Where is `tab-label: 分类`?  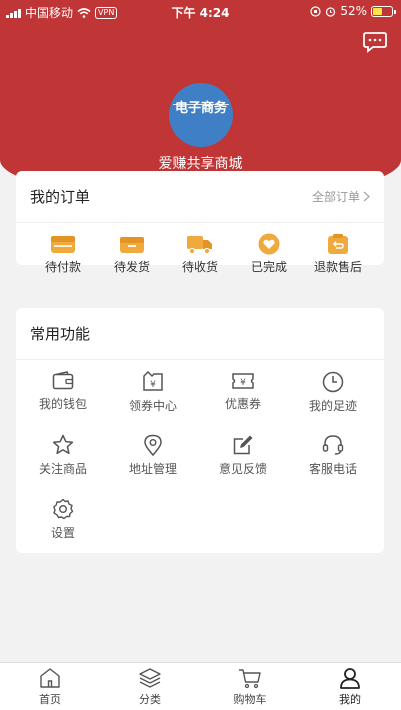 tab-label: 分类 is located at coordinates (150, 699).